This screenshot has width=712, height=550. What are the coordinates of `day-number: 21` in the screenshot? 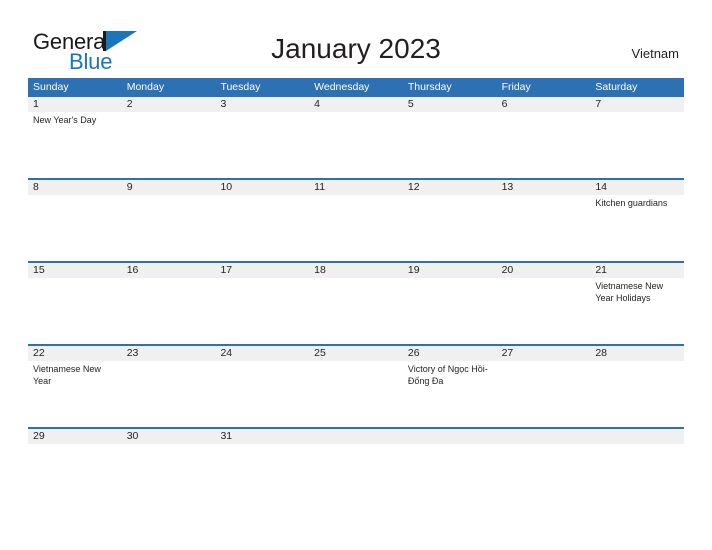 It's located at (601, 270).